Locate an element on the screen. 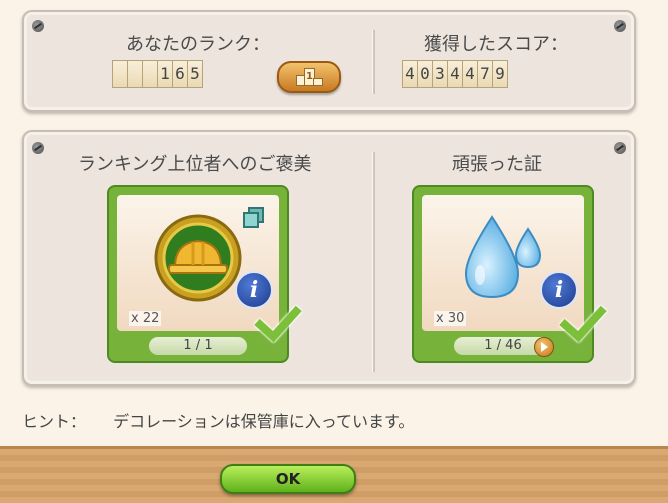 The height and width of the screenshot is (503, 668). score-counter: 4 0 3 4 4 7 9 is located at coordinates (455, 74).